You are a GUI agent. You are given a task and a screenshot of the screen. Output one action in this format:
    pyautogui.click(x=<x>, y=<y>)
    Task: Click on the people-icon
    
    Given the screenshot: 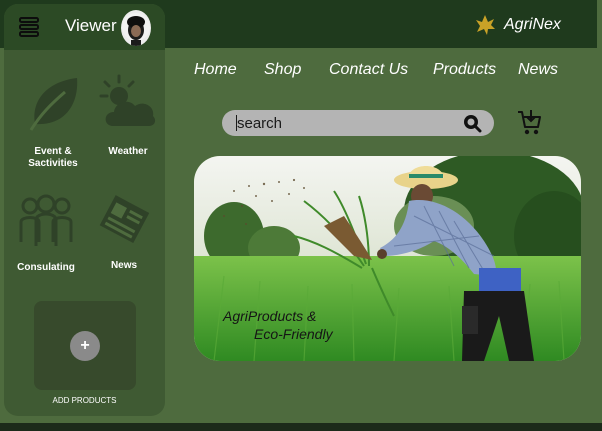 What is the action you would take?
    pyautogui.click(x=46, y=220)
    